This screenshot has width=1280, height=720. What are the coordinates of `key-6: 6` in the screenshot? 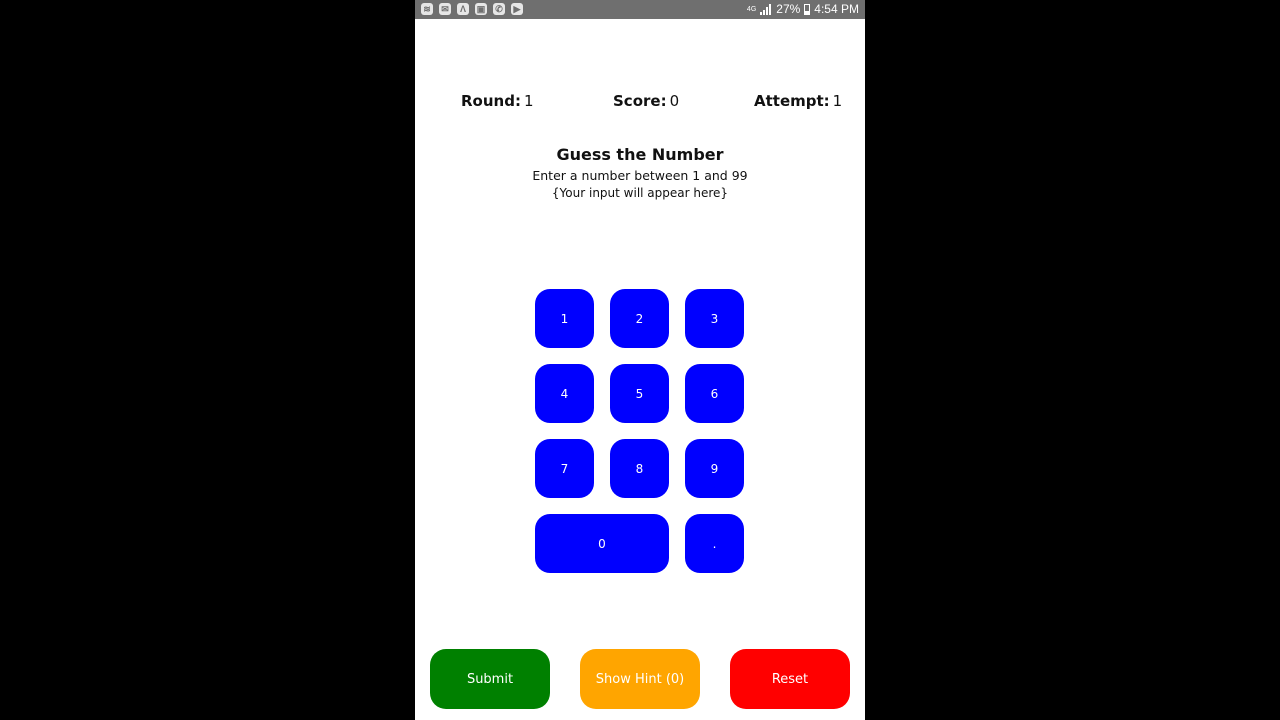 It's located at (714, 393).